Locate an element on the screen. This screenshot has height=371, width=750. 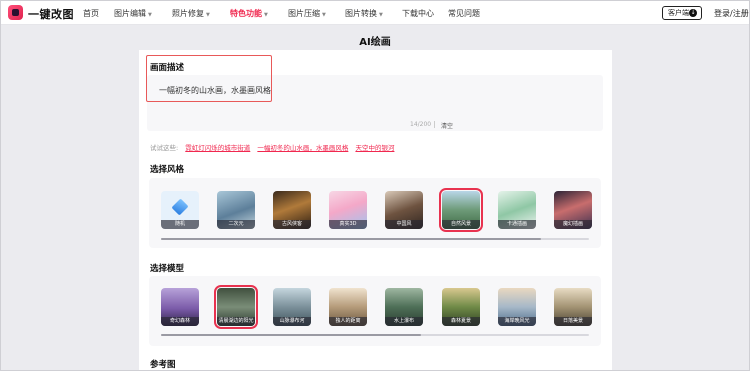
try-examples-row: 试试这些: 霓虹灯闪烁的城市街道 一幅初冬的山水画，水墨画风格 天空中的银河 is located at coordinates (272, 147).